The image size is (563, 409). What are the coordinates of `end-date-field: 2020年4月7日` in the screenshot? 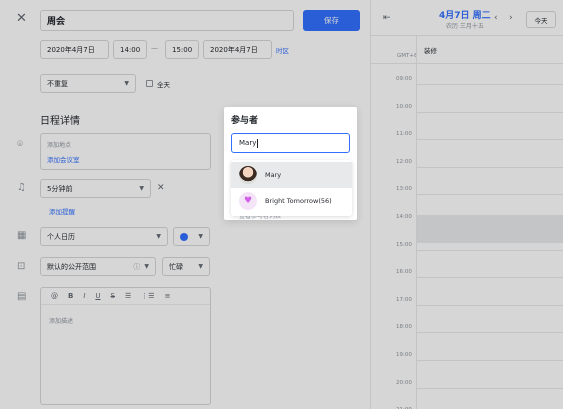 It's located at (237, 49).